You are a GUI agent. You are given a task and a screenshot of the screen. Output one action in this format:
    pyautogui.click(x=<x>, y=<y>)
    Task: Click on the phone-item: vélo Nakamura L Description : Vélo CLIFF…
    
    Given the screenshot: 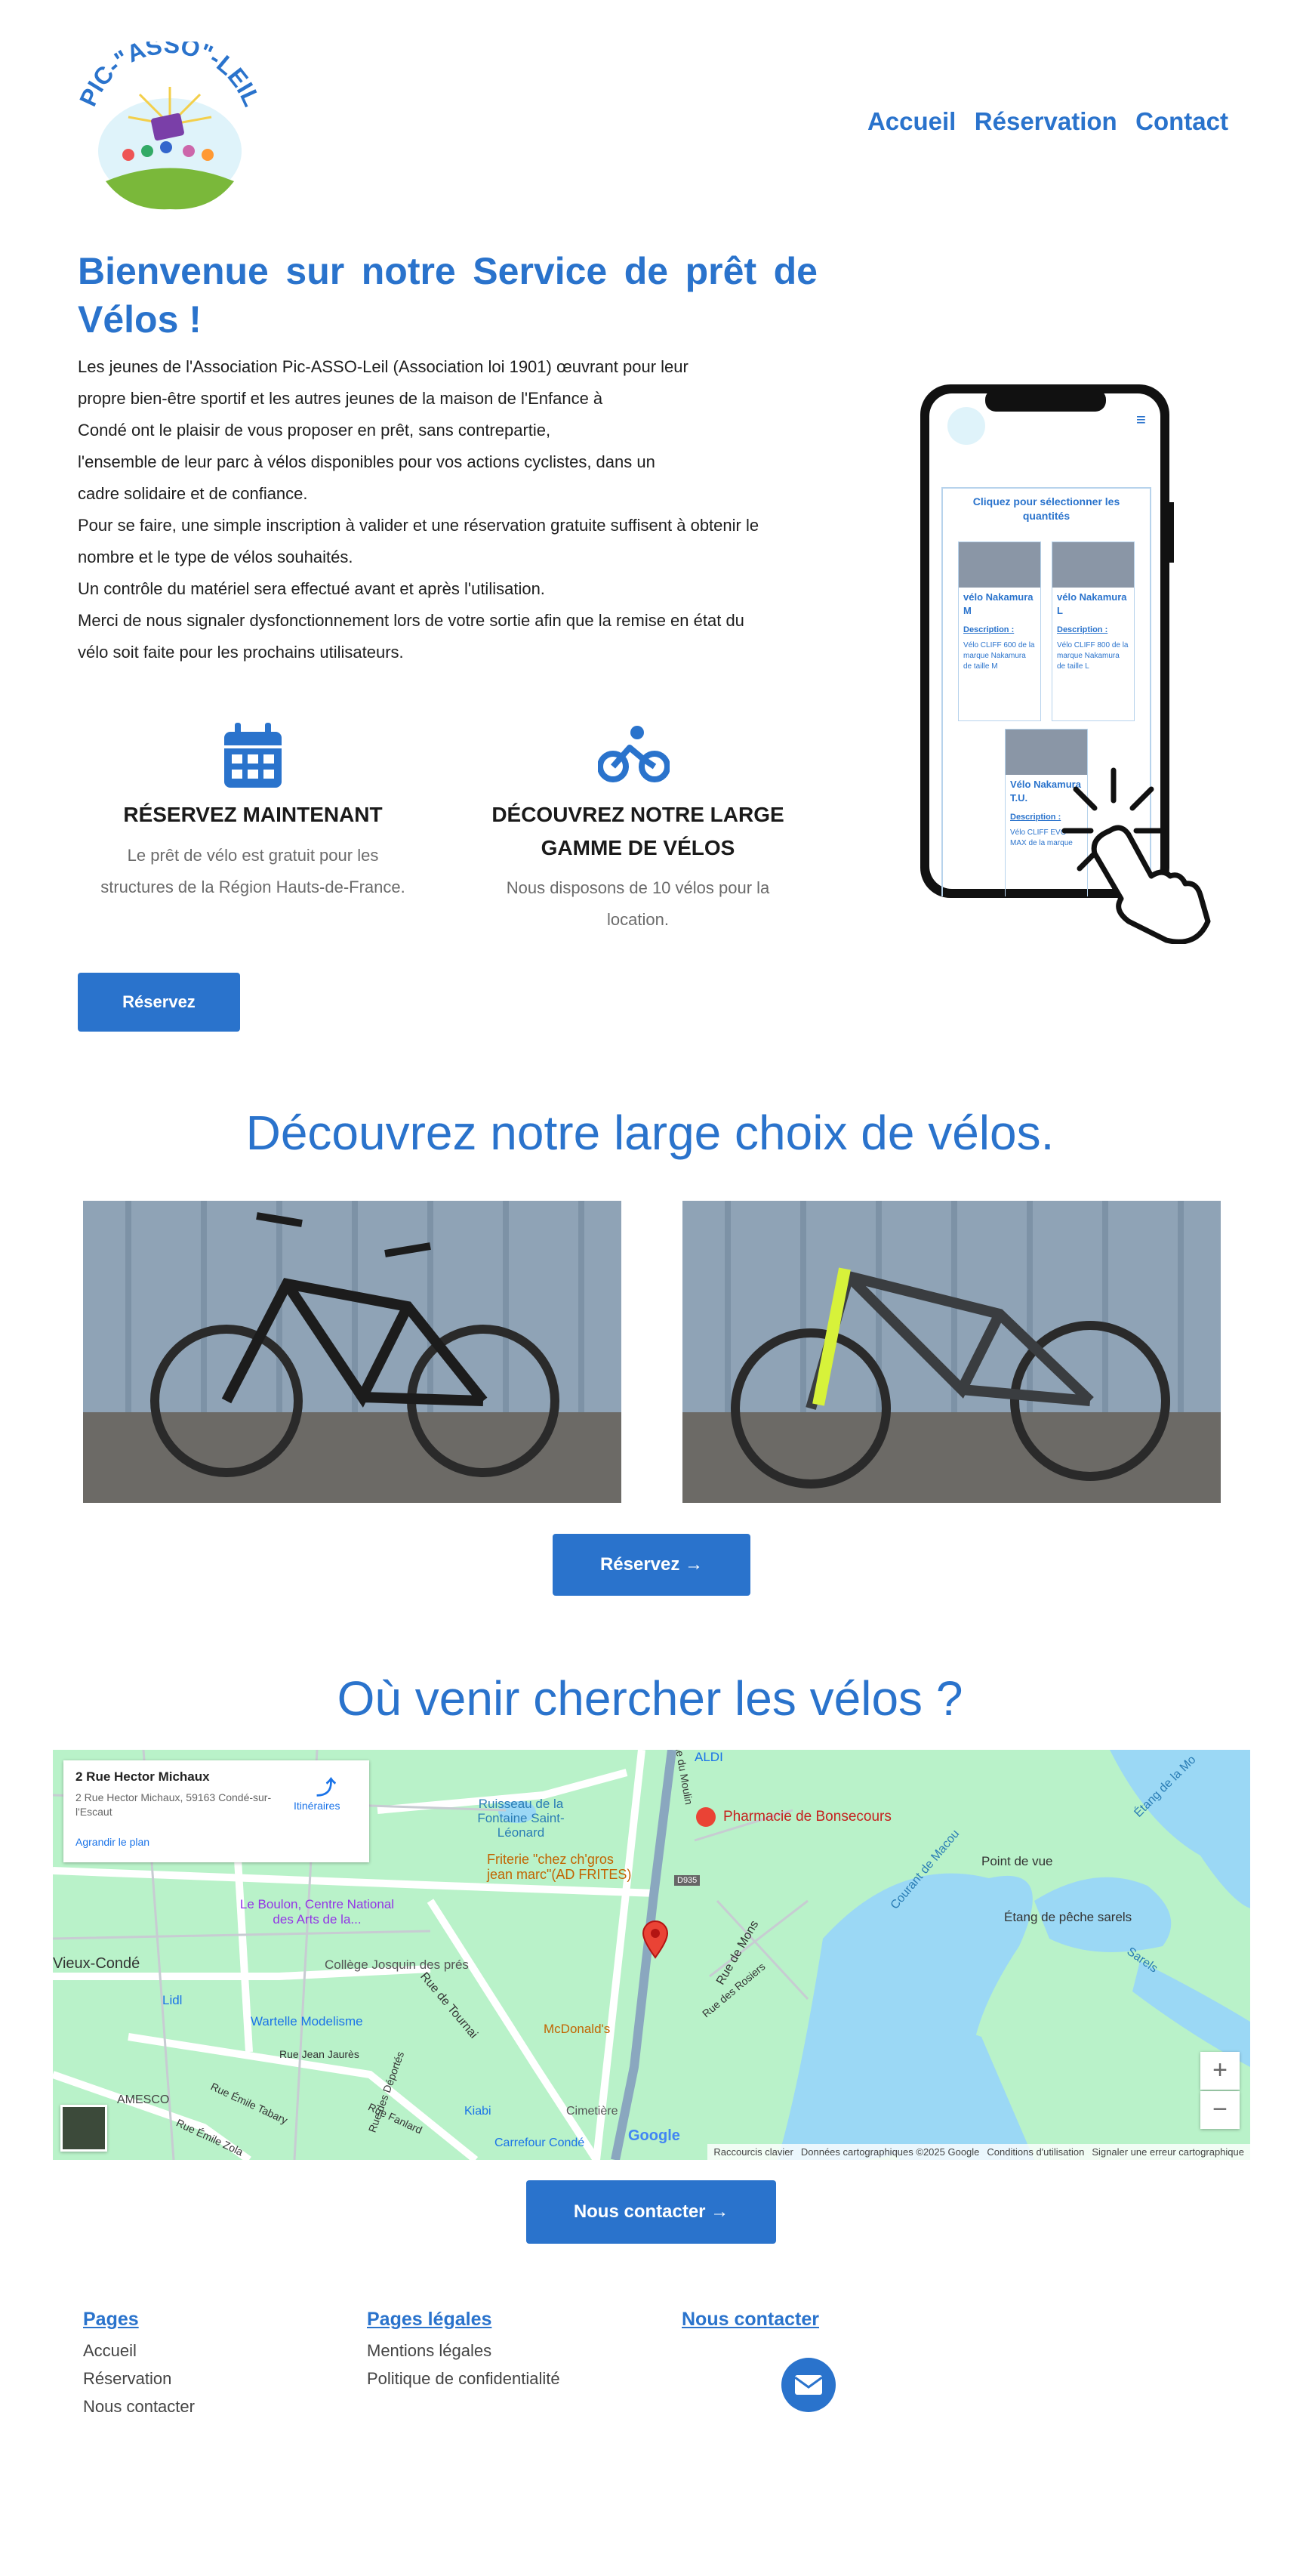 What is the action you would take?
    pyautogui.click(x=1093, y=631)
    